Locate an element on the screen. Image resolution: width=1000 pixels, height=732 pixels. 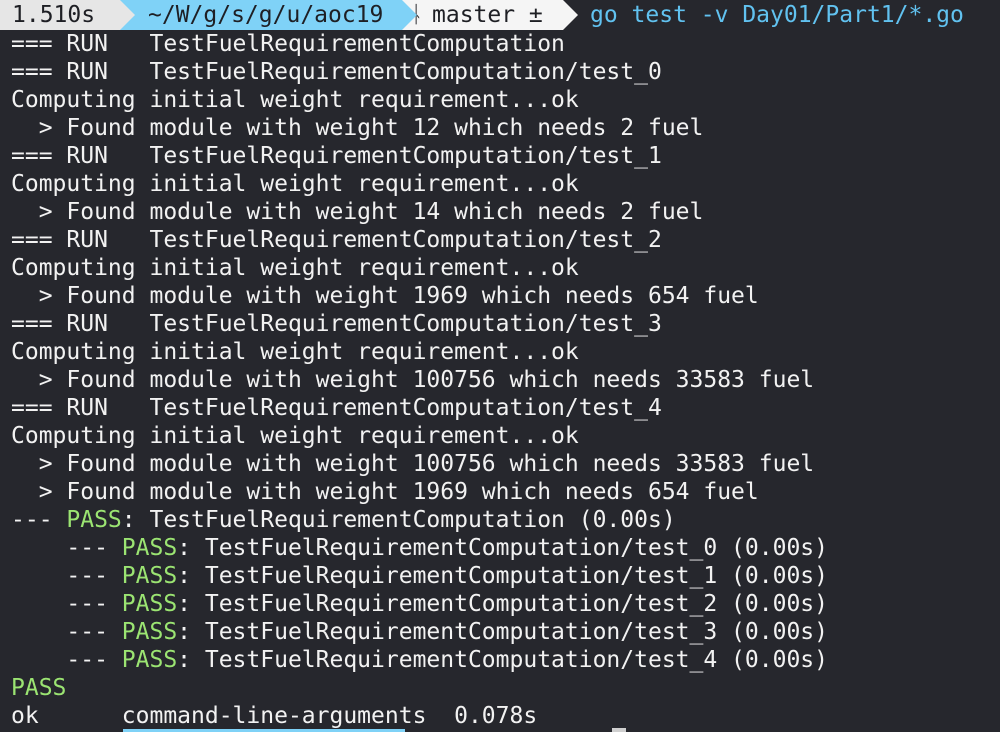
prompt-branch: master ± is located at coordinates (487, 15).